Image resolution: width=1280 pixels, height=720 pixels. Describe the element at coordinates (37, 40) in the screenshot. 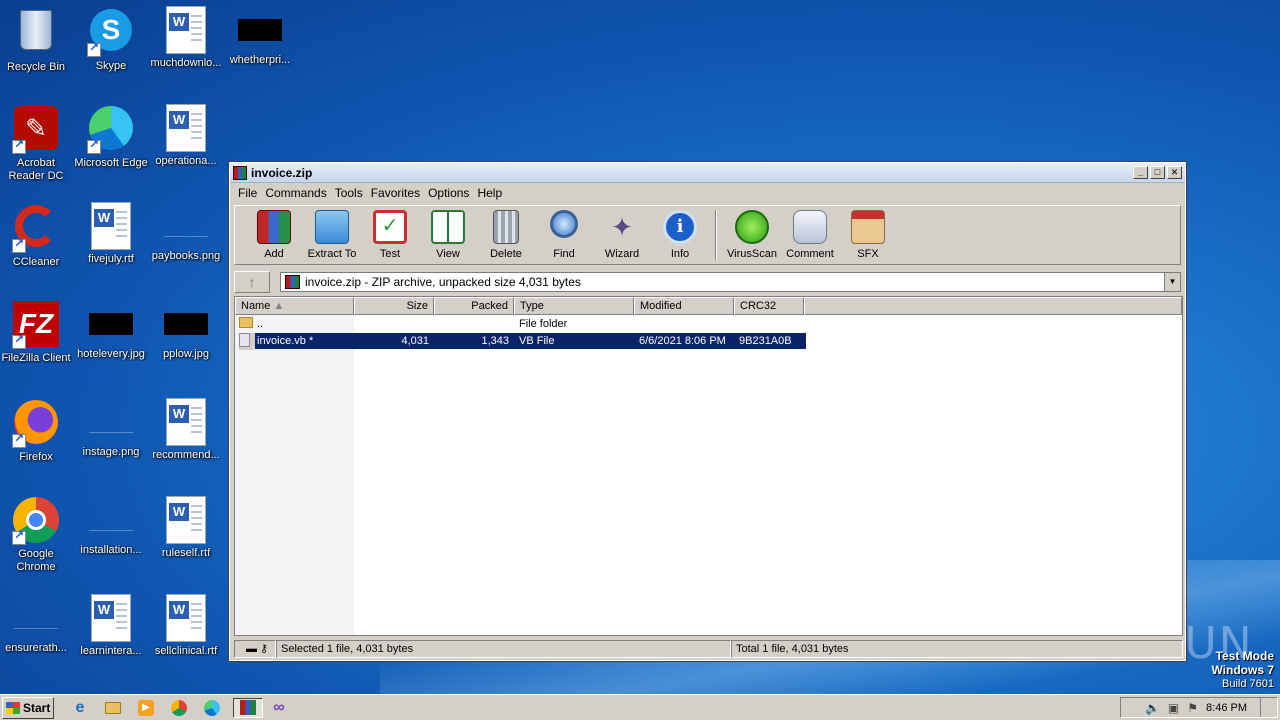

I see `desktop-icon-recycle-bin: Recycle Bin` at that location.